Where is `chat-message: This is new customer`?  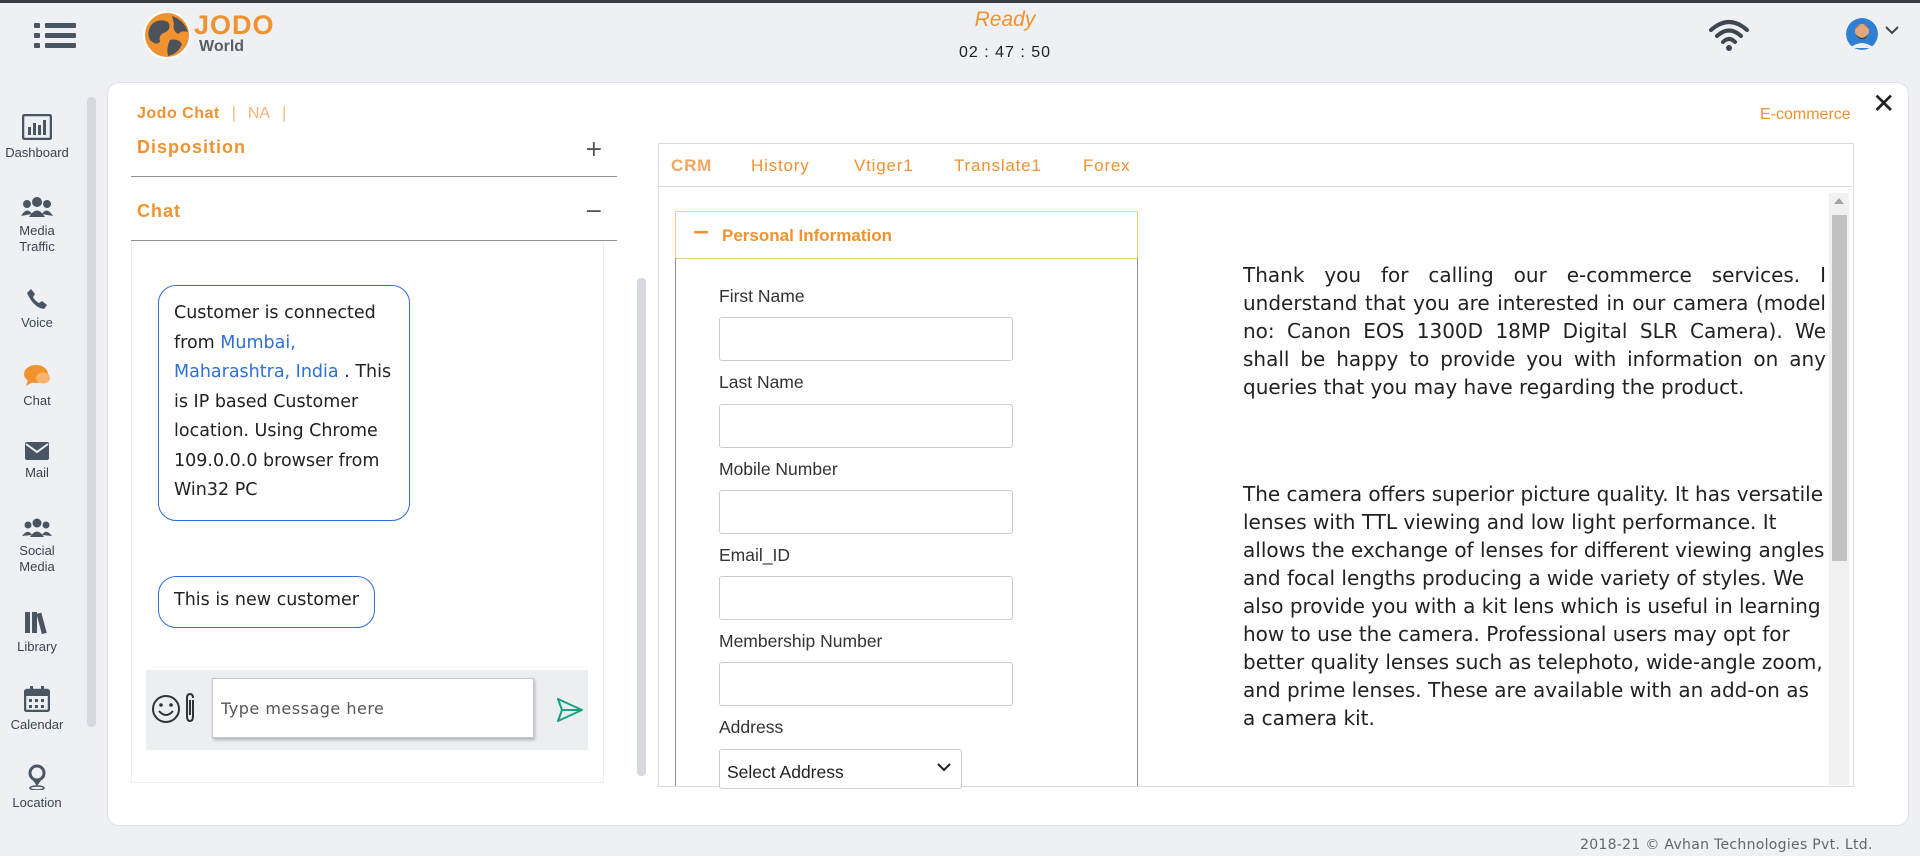 chat-message: This is new customer is located at coordinates (267, 602).